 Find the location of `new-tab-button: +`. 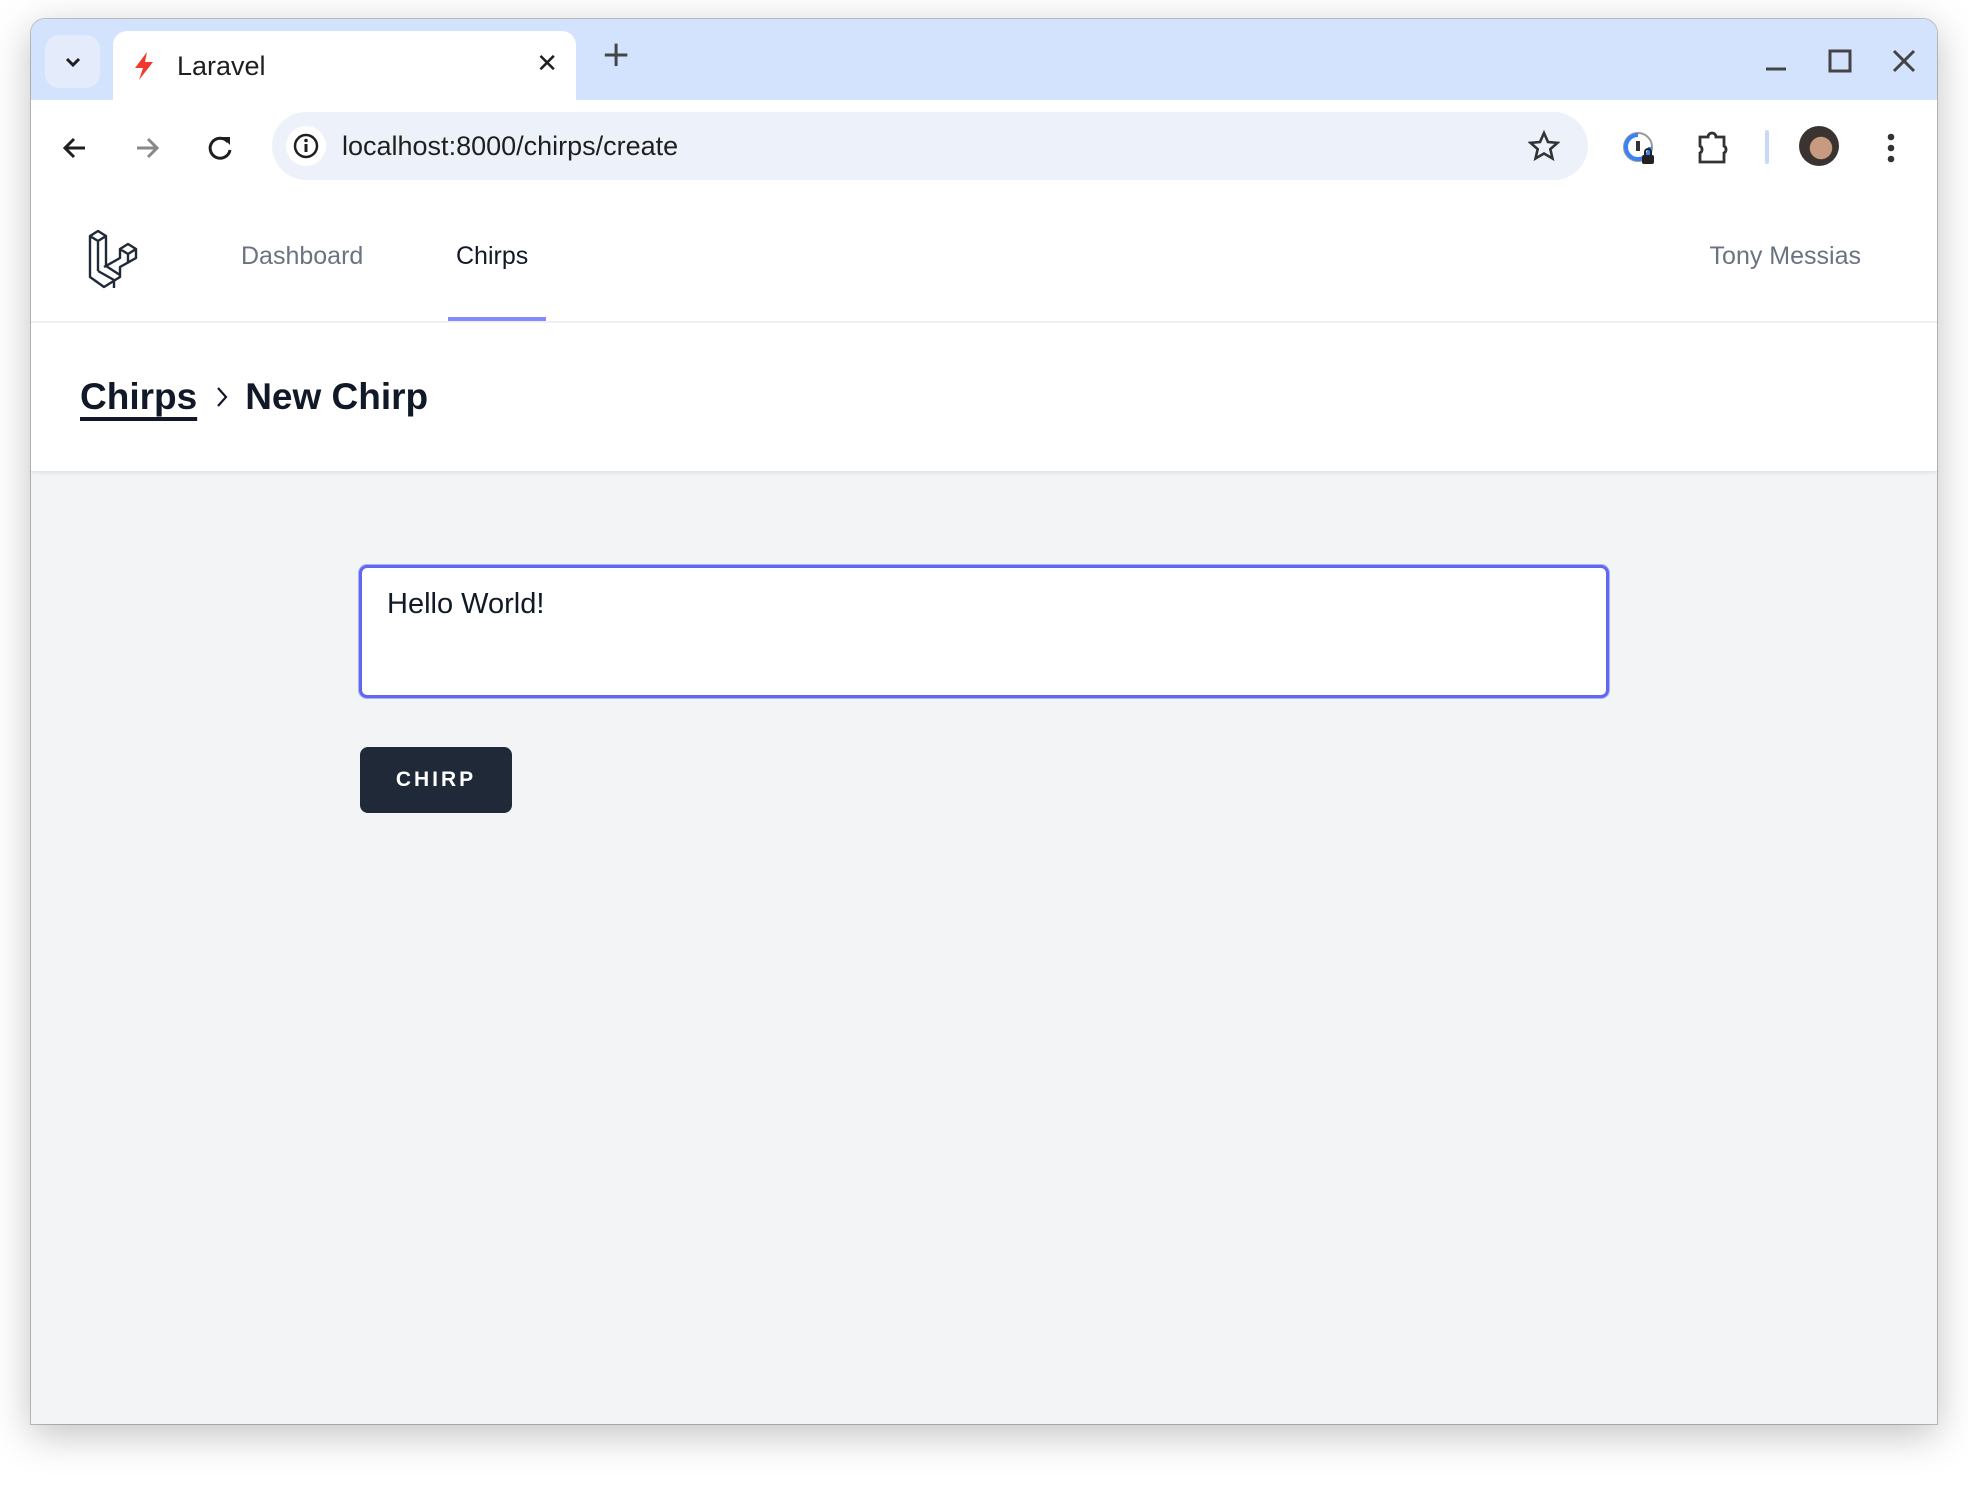

new-tab-button: + is located at coordinates (616, 55).